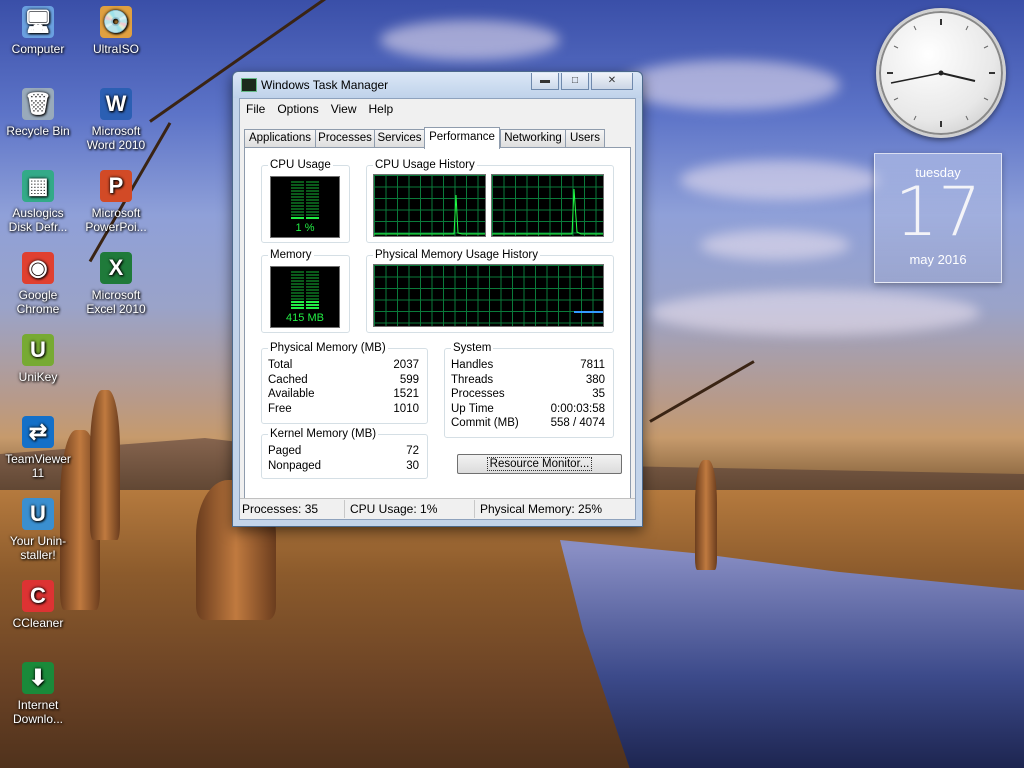  I want to click on tab-processes: Processes, so click(345, 138).